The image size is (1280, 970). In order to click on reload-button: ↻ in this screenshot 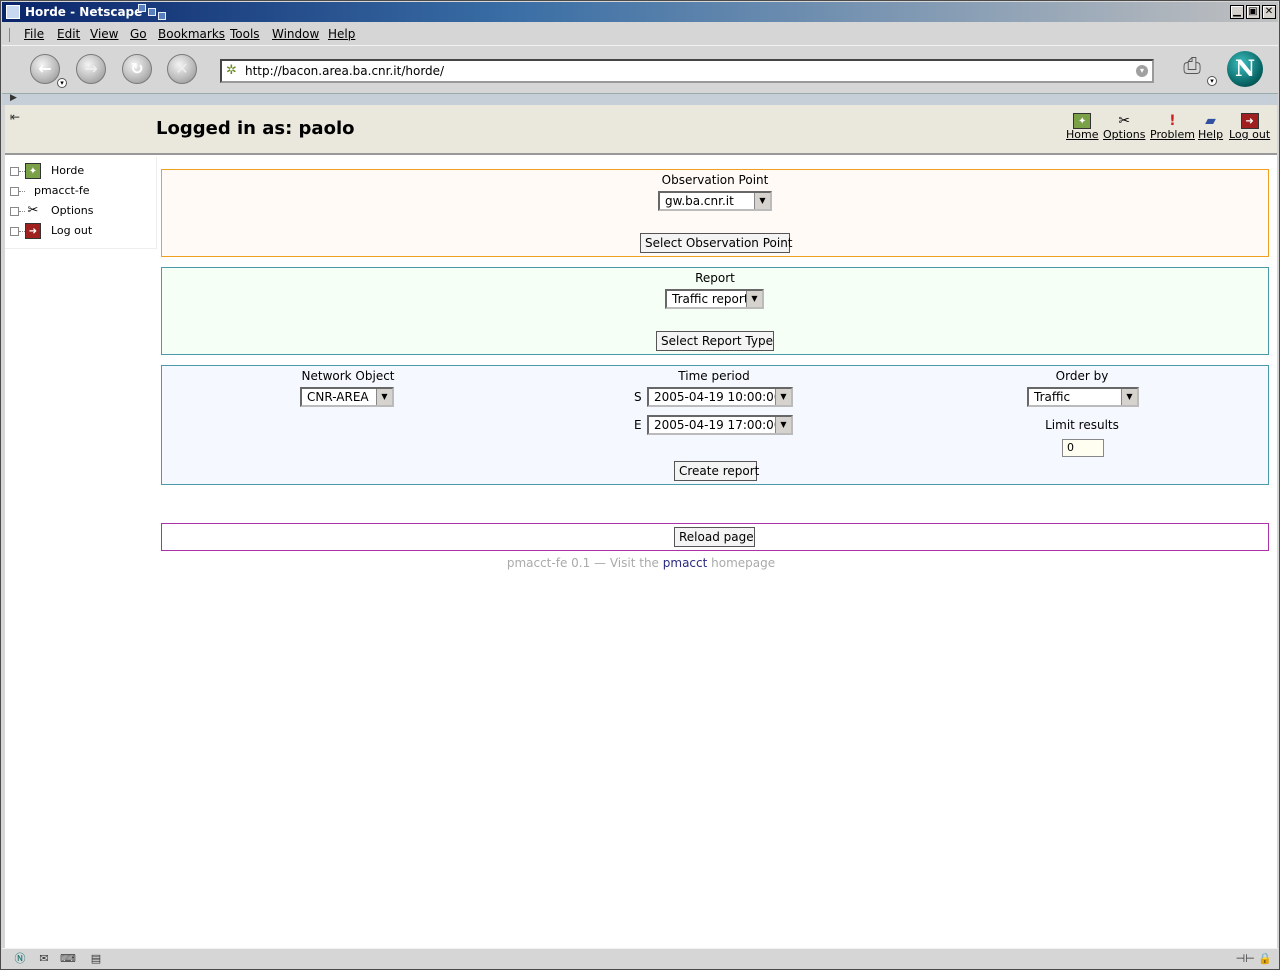, I will do `click(137, 69)`.